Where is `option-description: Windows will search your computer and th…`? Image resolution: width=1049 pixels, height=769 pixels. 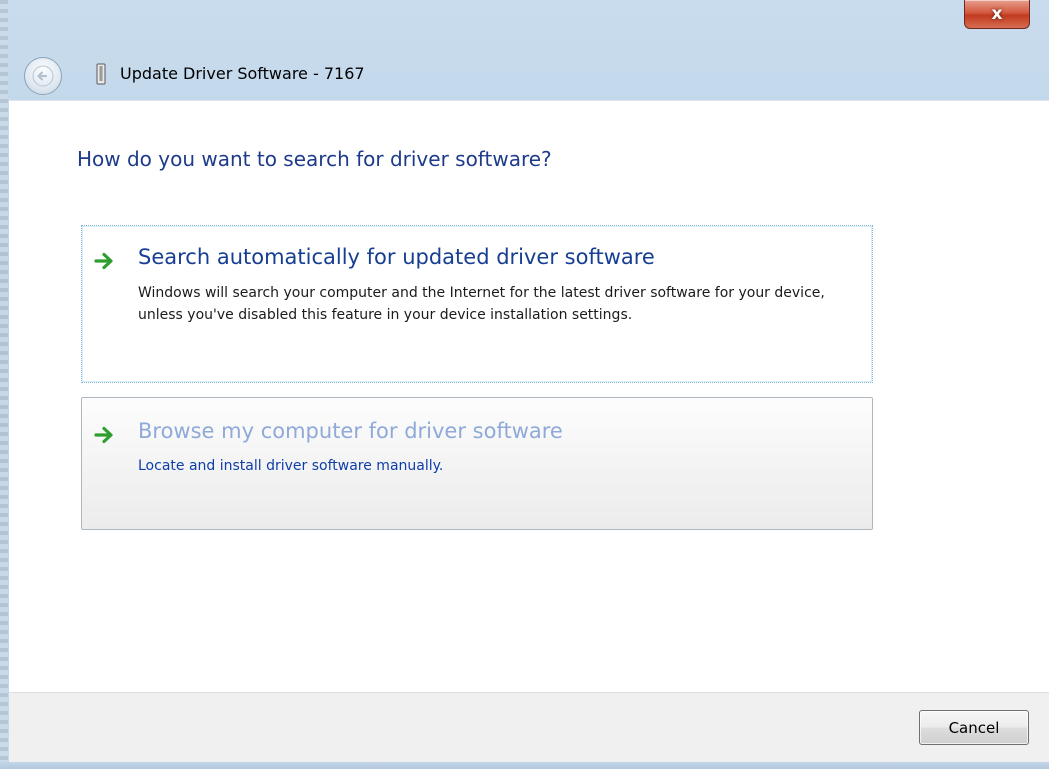
option-description: Windows will search your computer and th… is located at coordinates (481, 304).